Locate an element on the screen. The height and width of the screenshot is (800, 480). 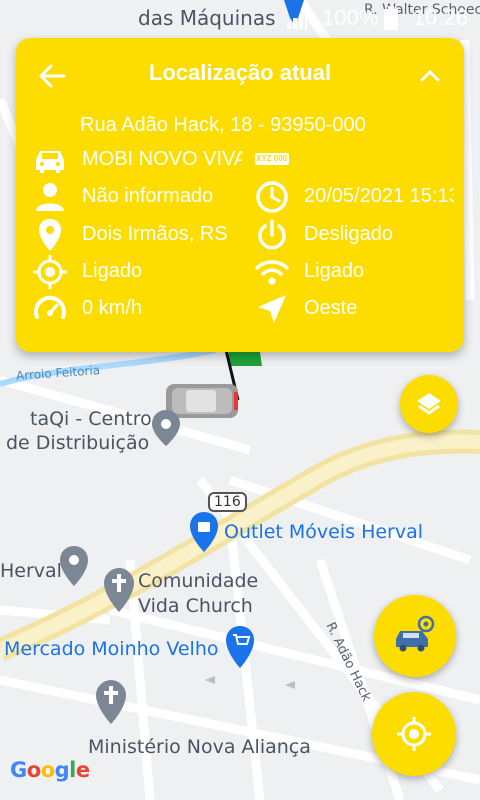
address-text: Rua Adão Hack, 18 - 93950-000 is located at coordinates (223, 125).